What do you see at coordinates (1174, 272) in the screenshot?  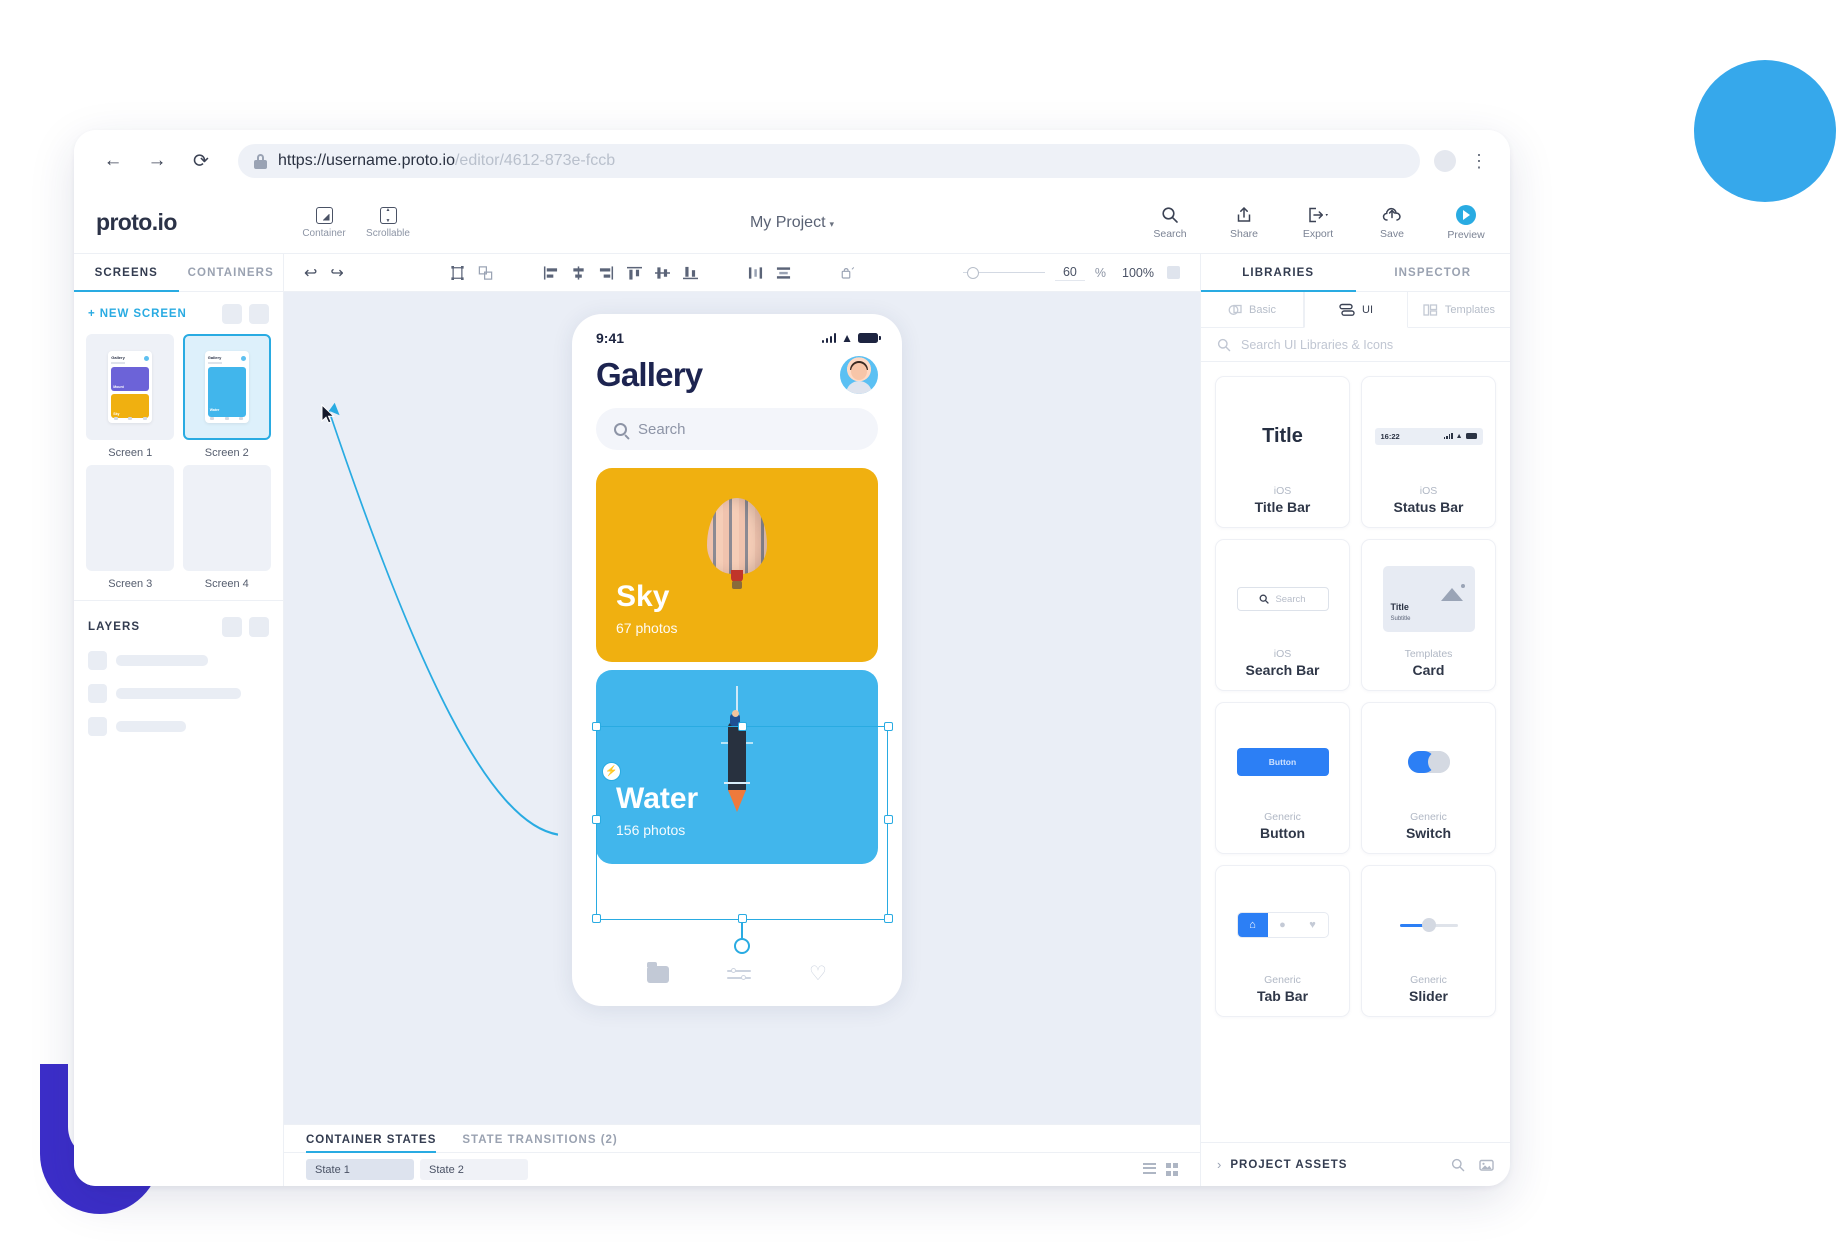 I see `fit-to-screen-icon` at bounding box center [1174, 272].